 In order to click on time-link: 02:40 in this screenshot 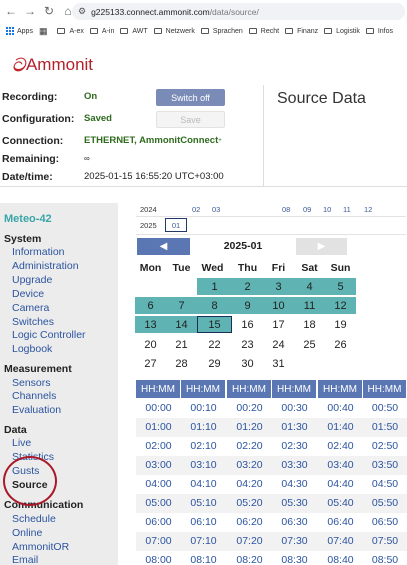, I will do `click(340, 446)`.